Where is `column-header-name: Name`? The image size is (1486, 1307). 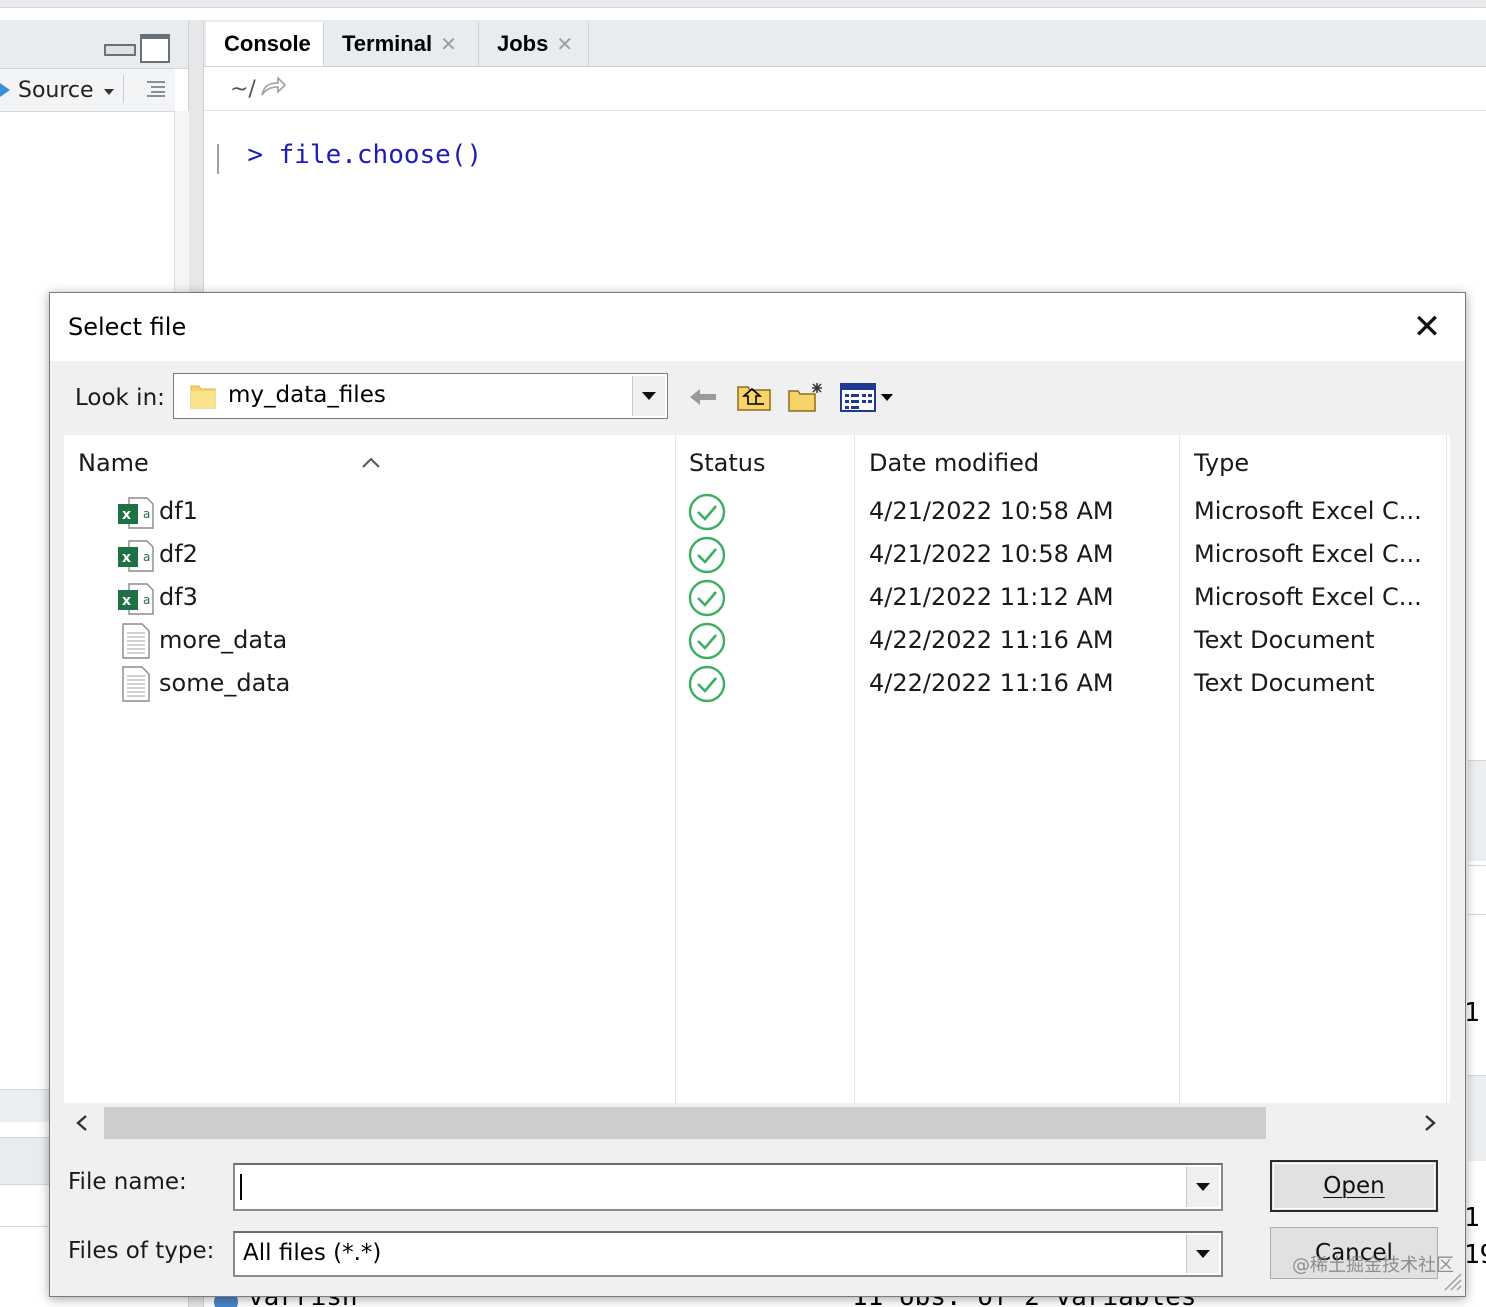
column-header-name: Name is located at coordinates (369, 463).